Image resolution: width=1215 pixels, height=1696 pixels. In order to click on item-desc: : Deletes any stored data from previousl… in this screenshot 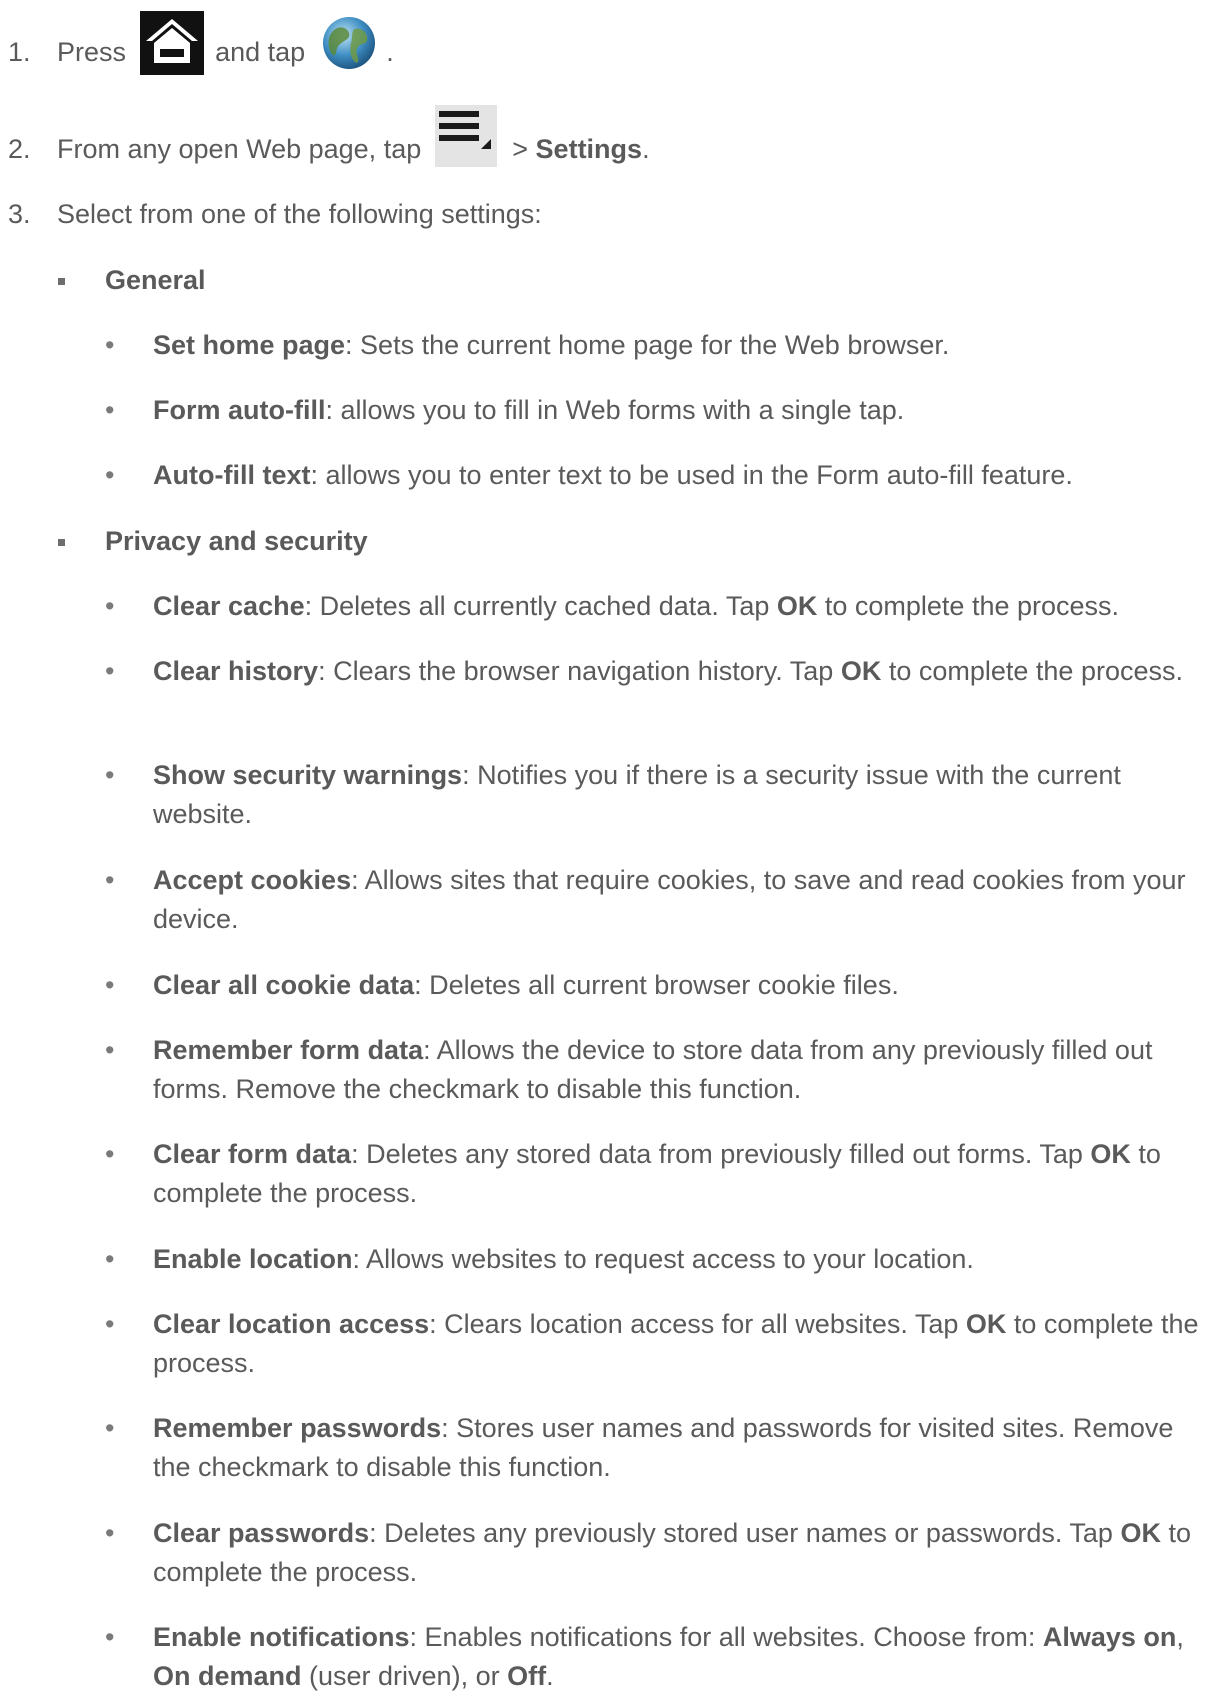, I will do `click(721, 1154)`.